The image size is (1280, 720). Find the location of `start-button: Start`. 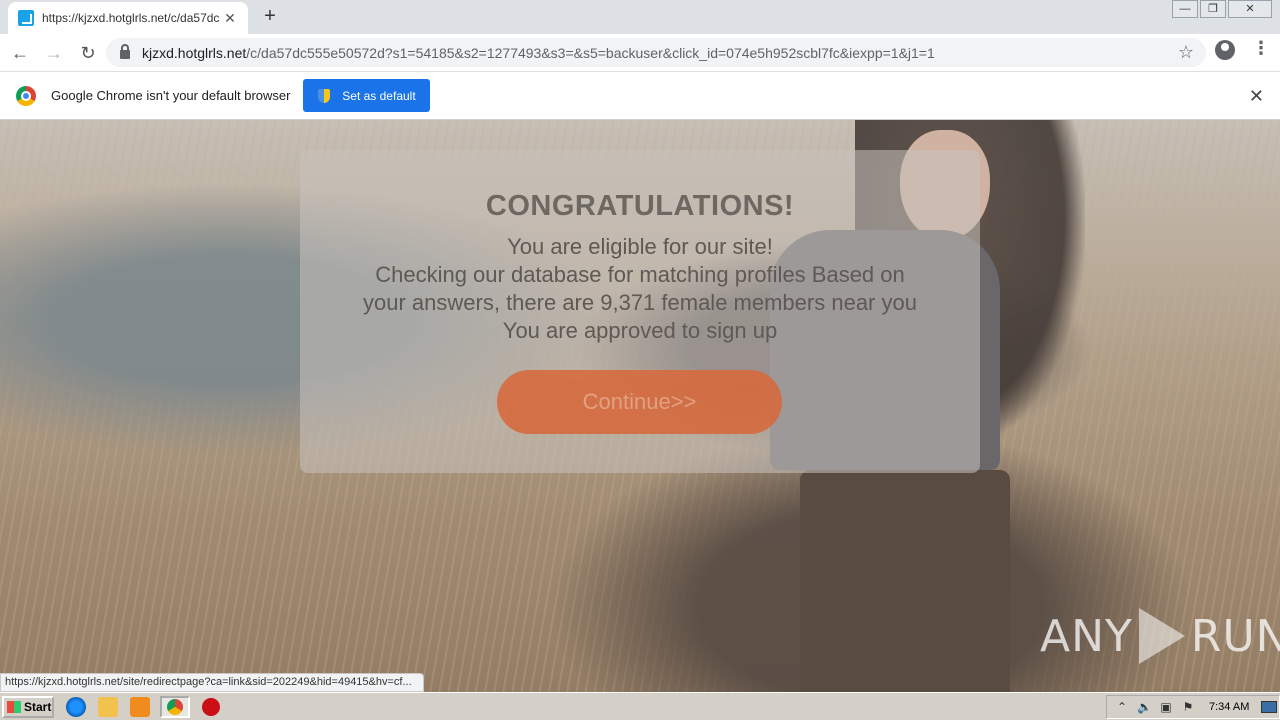

start-button: Start is located at coordinates (28, 706).